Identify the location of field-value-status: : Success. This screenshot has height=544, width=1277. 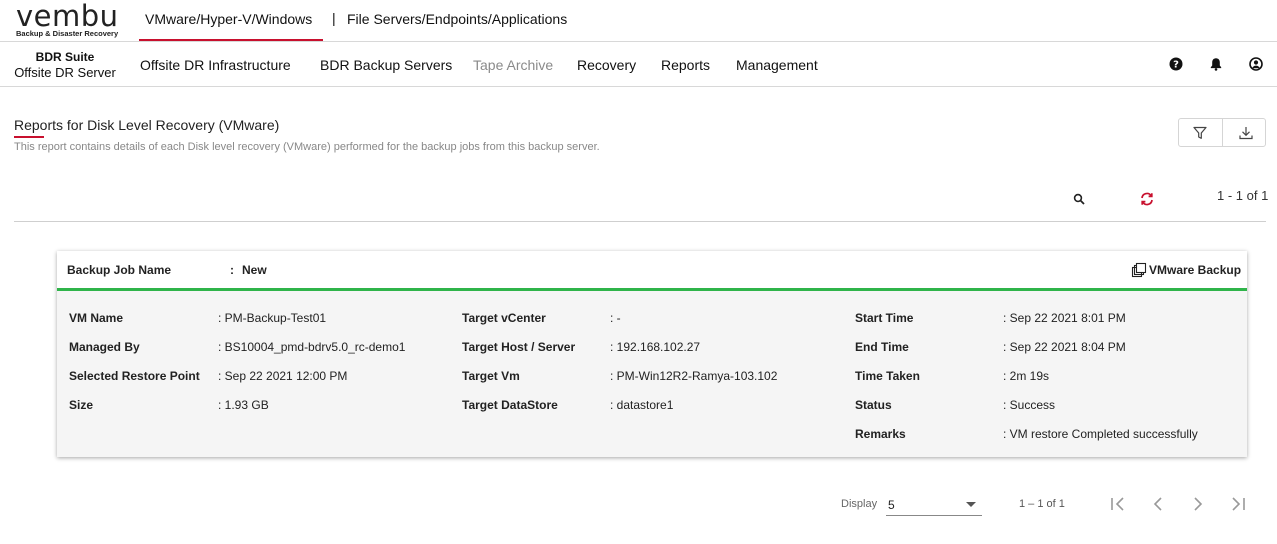
(1029, 405).